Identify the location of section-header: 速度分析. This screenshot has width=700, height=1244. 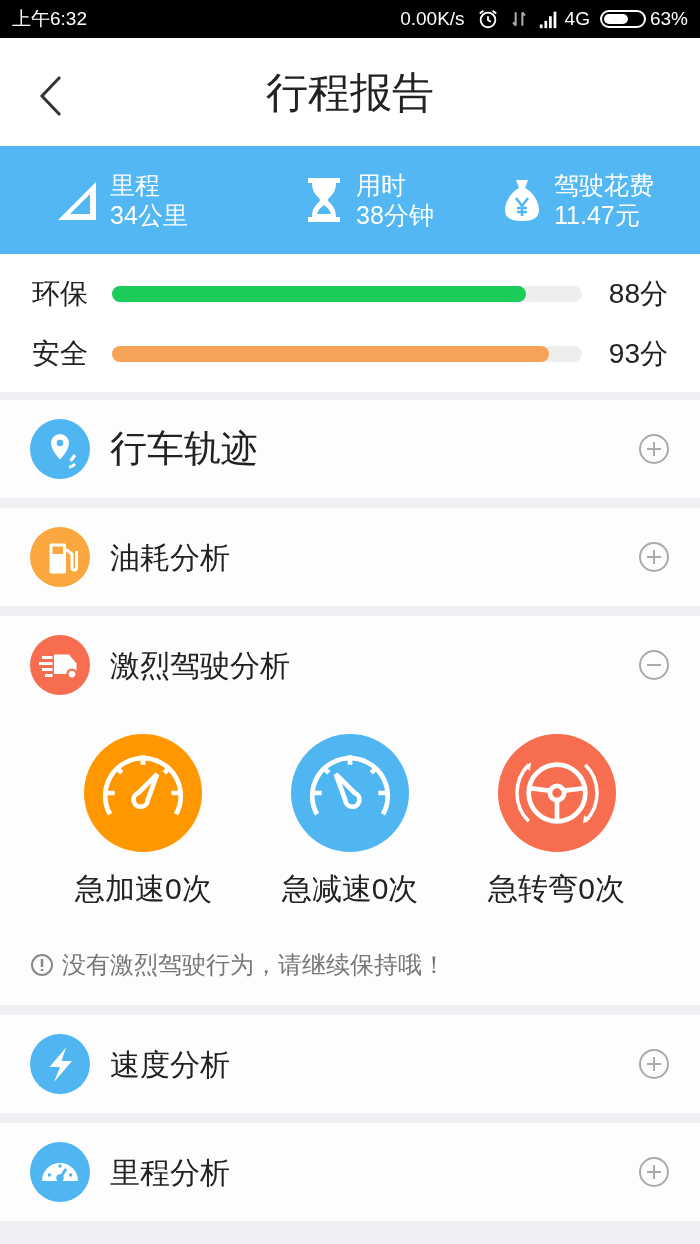
(350, 1064).